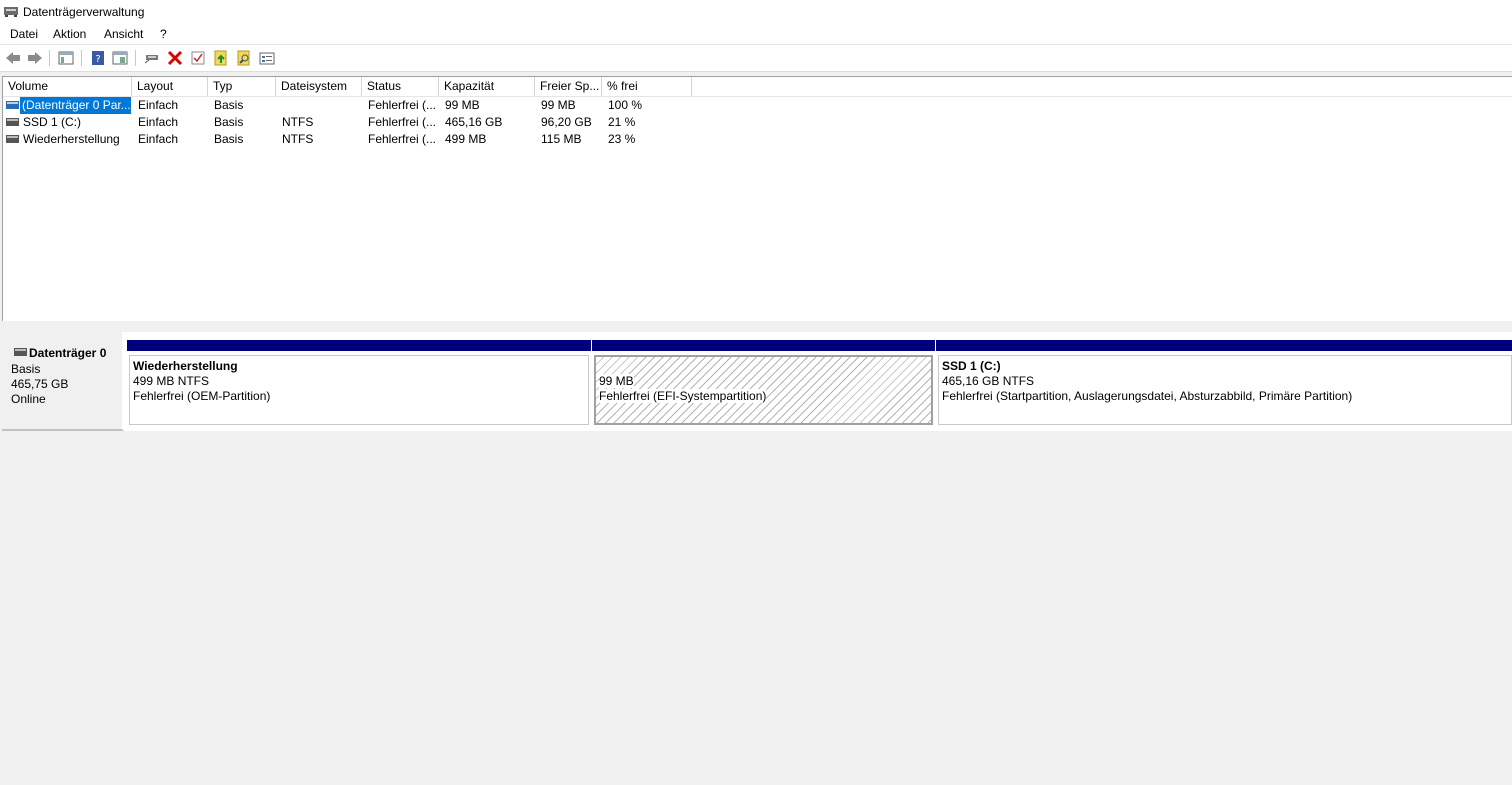 The height and width of the screenshot is (785, 1512). What do you see at coordinates (120, 58) in the screenshot?
I see `console-view-icon` at bounding box center [120, 58].